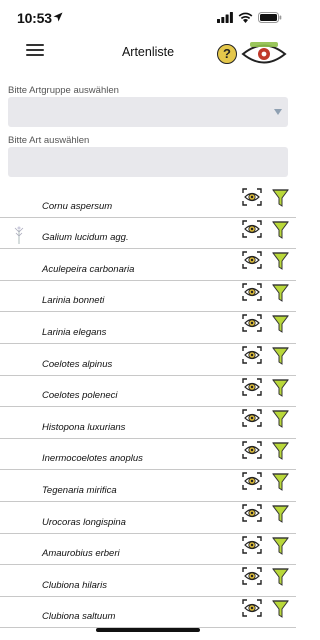  Describe the element at coordinates (79, 617) in the screenshot. I see `species-name: Clubiona saltuum` at that location.